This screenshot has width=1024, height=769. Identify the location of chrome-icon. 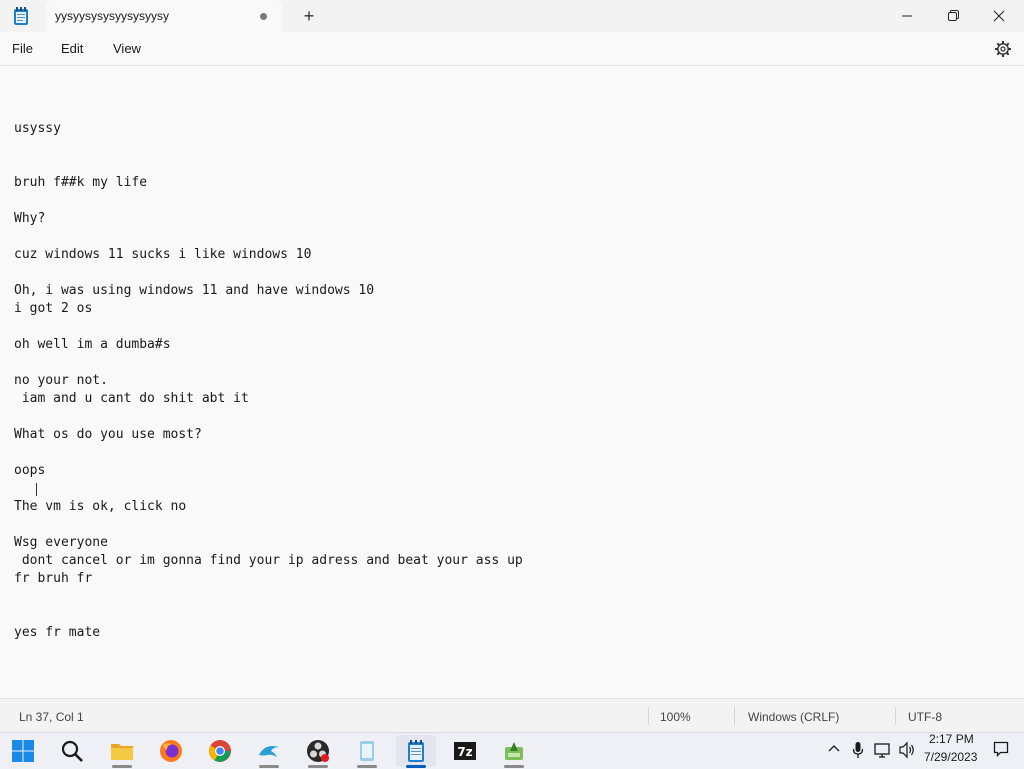
(220, 751).